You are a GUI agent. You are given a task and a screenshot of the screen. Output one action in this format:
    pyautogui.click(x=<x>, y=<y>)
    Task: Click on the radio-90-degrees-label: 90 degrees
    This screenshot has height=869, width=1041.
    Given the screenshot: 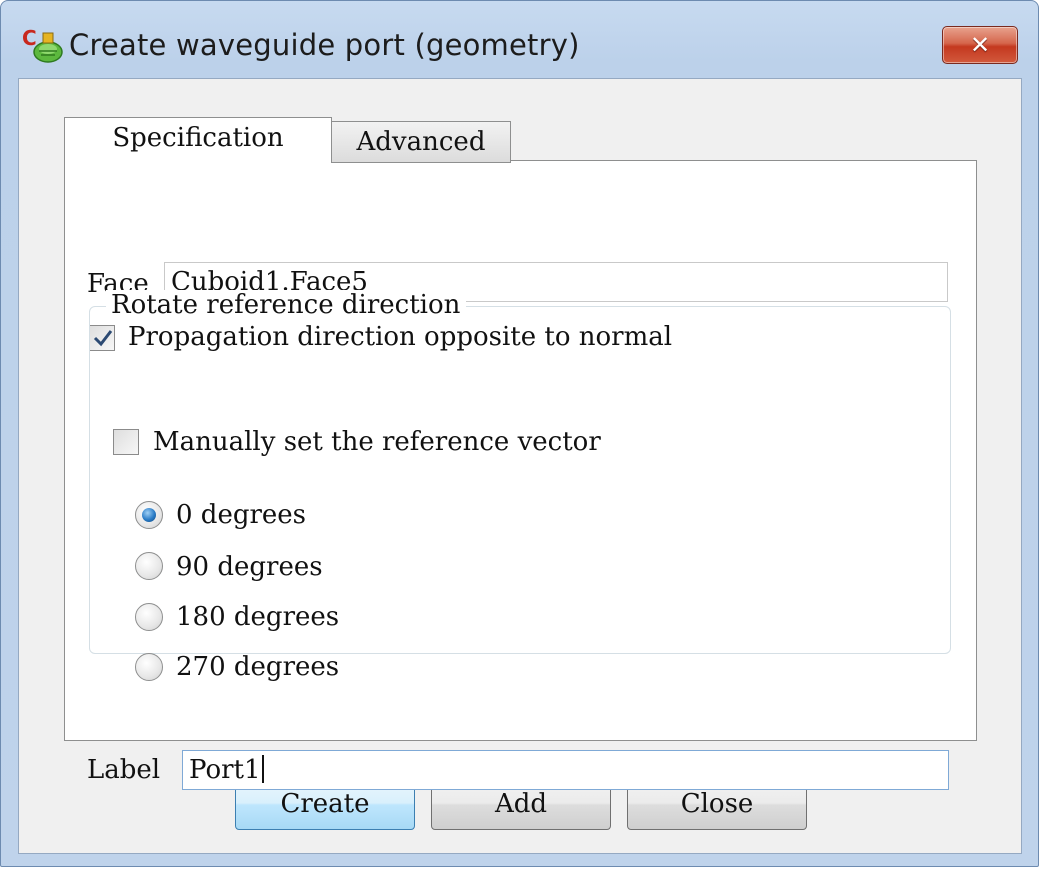 What is the action you would take?
    pyautogui.click(x=249, y=567)
    